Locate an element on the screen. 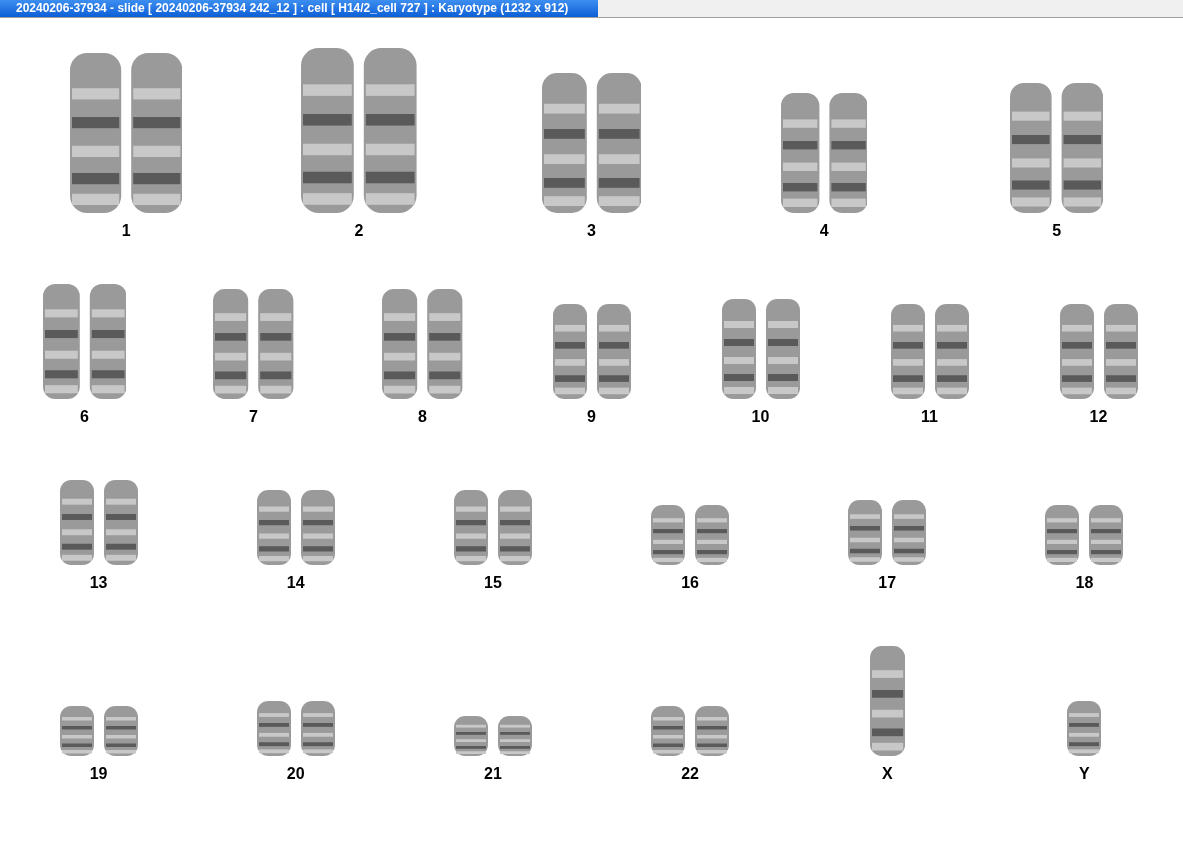  chromosome-label: 5 is located at coordinates (1057, 231).